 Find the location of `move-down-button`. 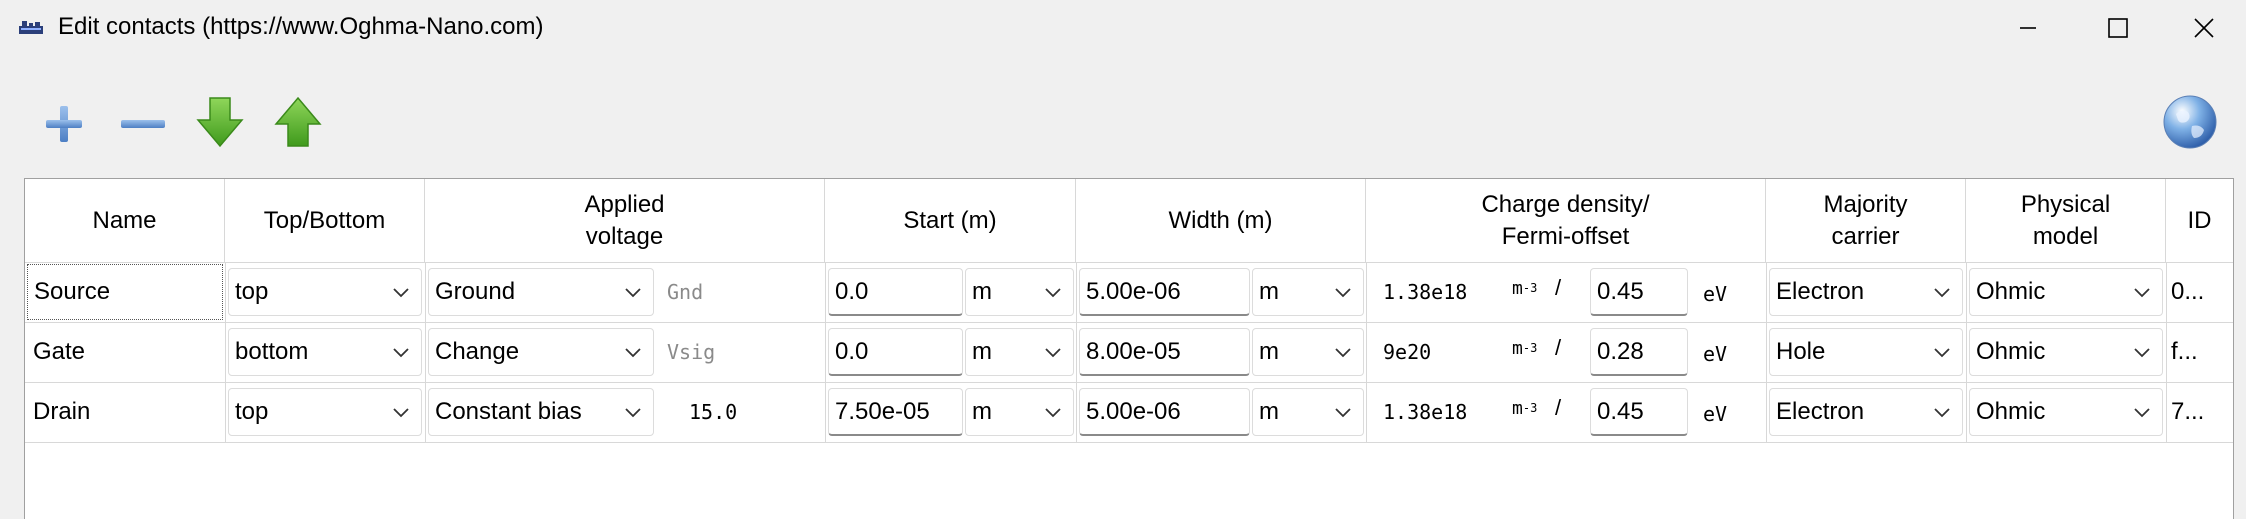

move-down-button is located at coordinates (220, 122).